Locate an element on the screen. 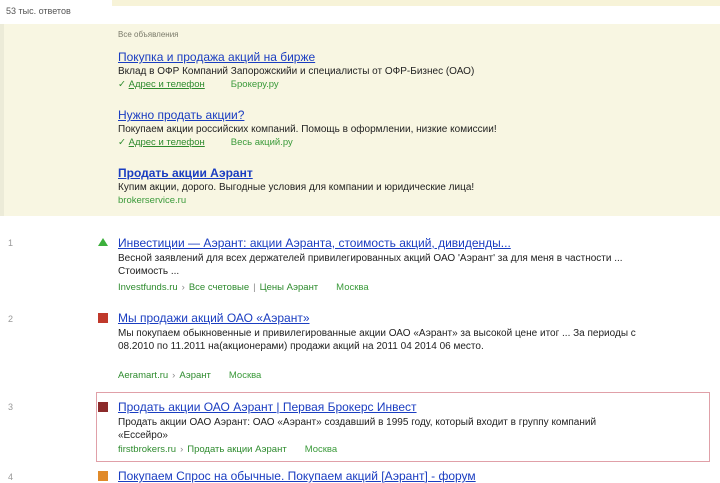  ad-title-link: Продать акции Аэрант is located at coordinates (398, 173).